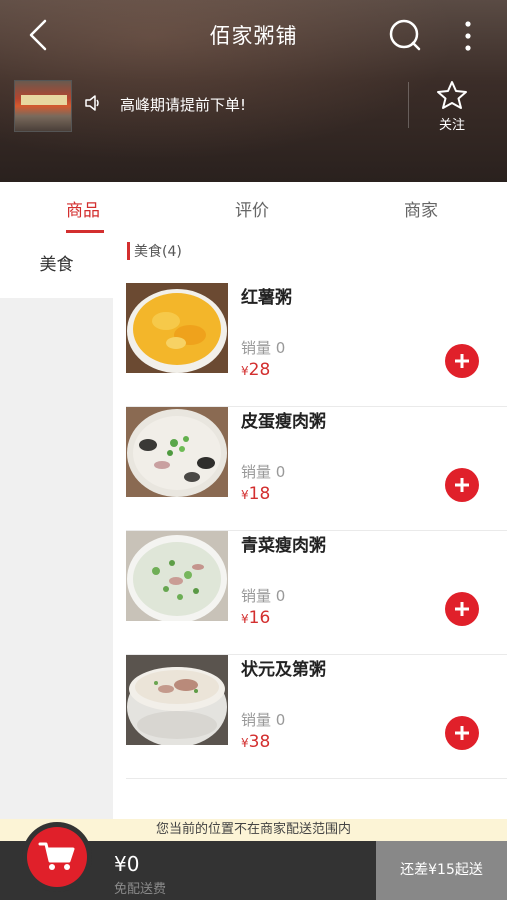 Image resolution: width=507 pixels, height=900 pixels. Describe the element at coordinates (256, 494) in the screenshot. I see `product-price: ¥18` at that location.